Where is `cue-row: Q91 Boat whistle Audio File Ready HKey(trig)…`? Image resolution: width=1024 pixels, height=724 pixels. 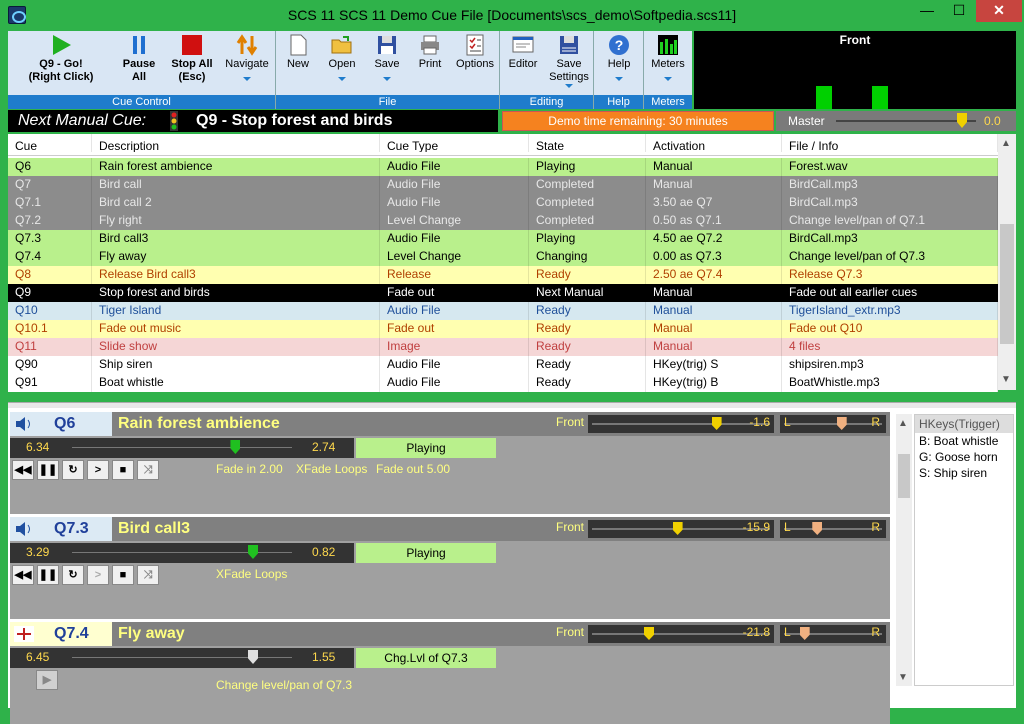 cue-row: Q91 Boat whistle Audio File Ready HKey(trig)… is located at coordinates (503, 383).